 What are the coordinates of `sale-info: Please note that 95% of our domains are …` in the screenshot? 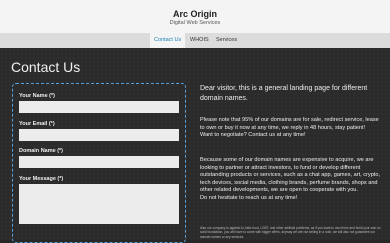 It's located at (292, 128).